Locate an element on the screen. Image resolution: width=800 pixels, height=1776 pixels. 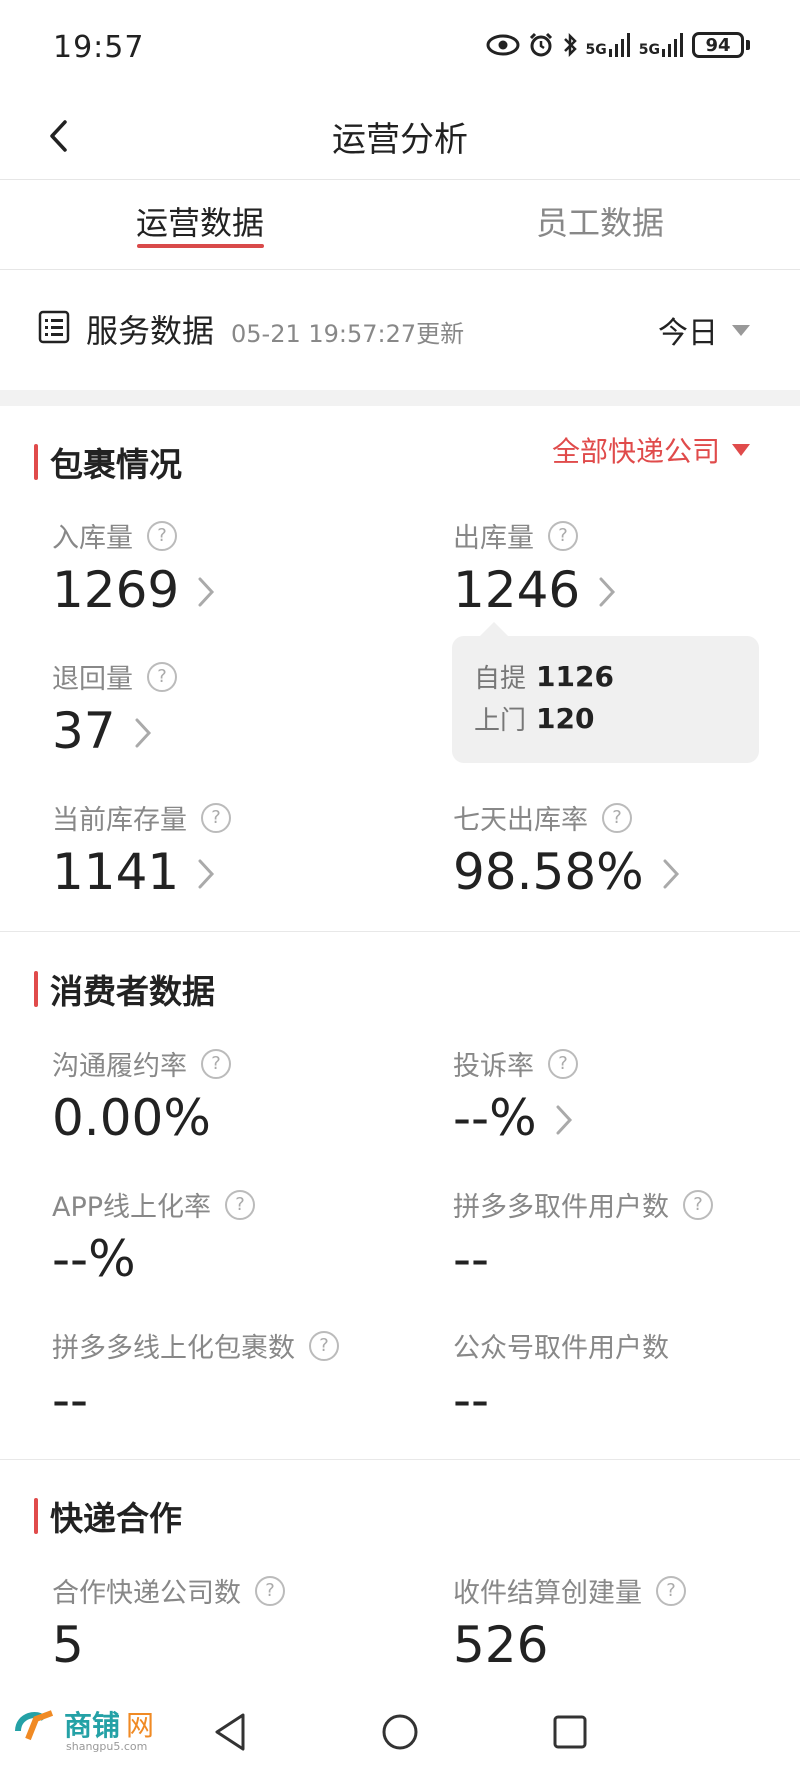
battery-icon: 94 is located at coordinates (721, 45).